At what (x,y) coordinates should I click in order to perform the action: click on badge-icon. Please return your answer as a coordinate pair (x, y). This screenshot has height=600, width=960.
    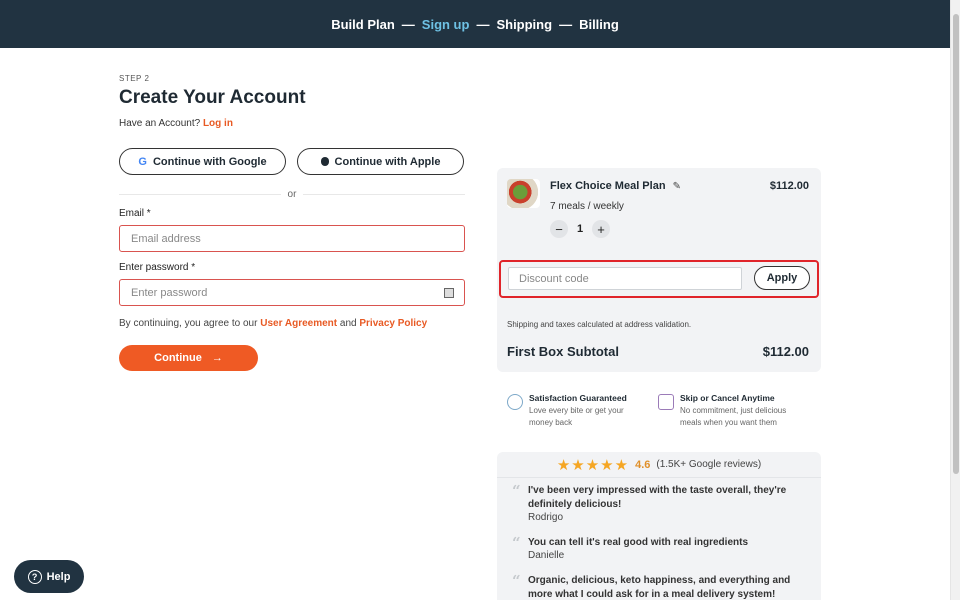
    Looking at the image, I should click on (515, 402).